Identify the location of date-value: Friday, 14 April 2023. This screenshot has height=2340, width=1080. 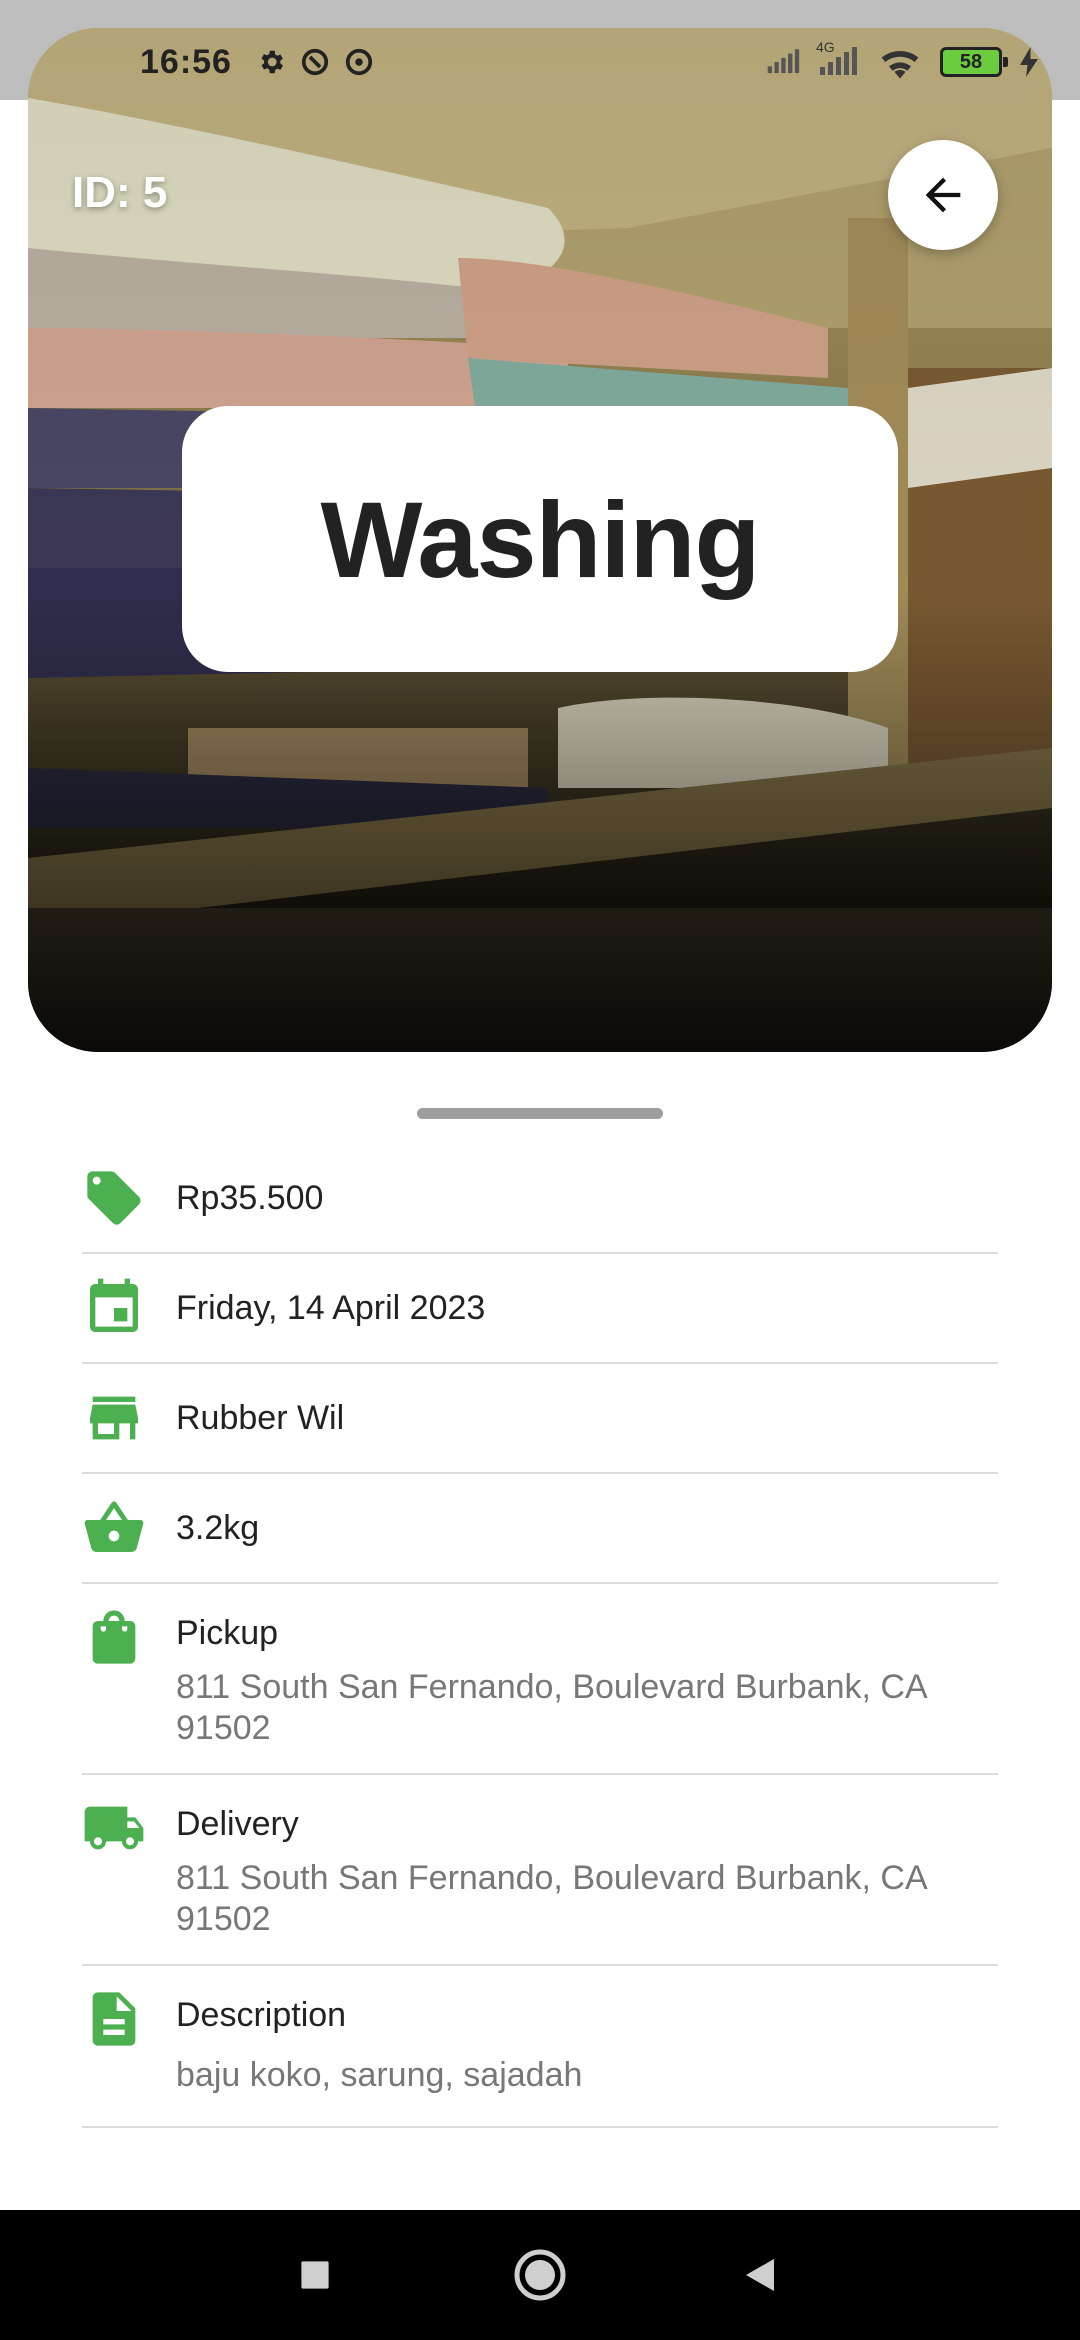
(331, 1307).